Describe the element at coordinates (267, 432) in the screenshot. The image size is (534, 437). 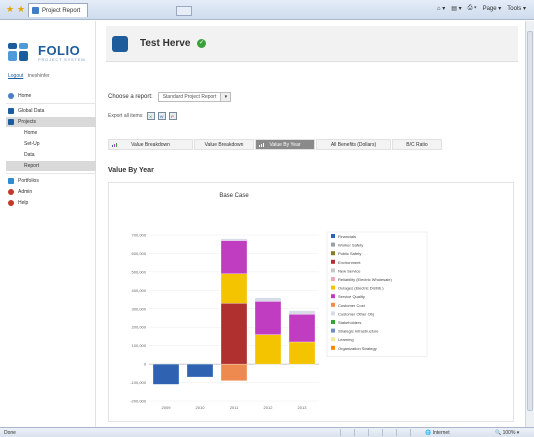
I see `browser-status-bar: Done 🌐 Internet 🔍 100% ▾` at that location.